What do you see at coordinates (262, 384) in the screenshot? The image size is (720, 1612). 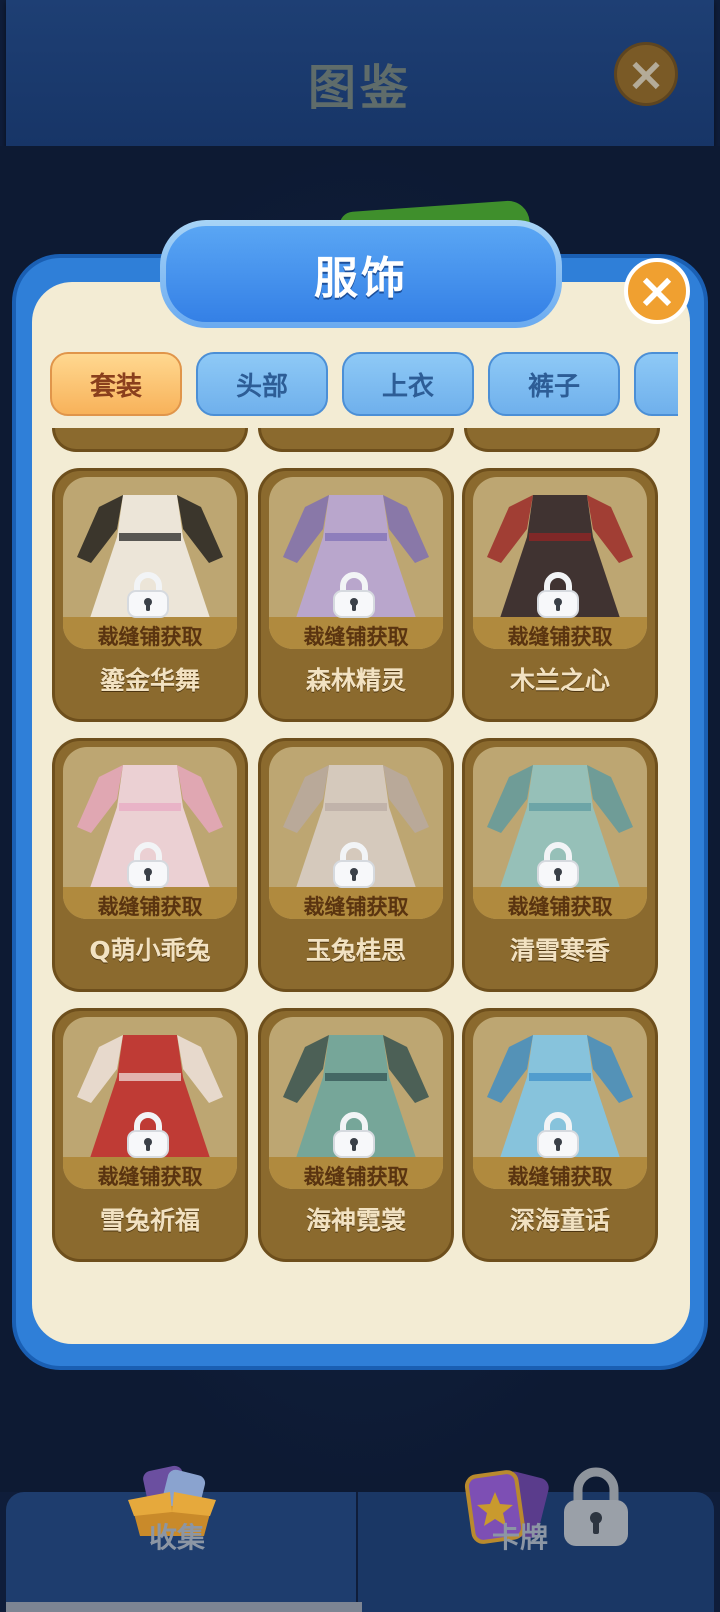 I see `tab-head: 头部` at bounding box center [262, 384].